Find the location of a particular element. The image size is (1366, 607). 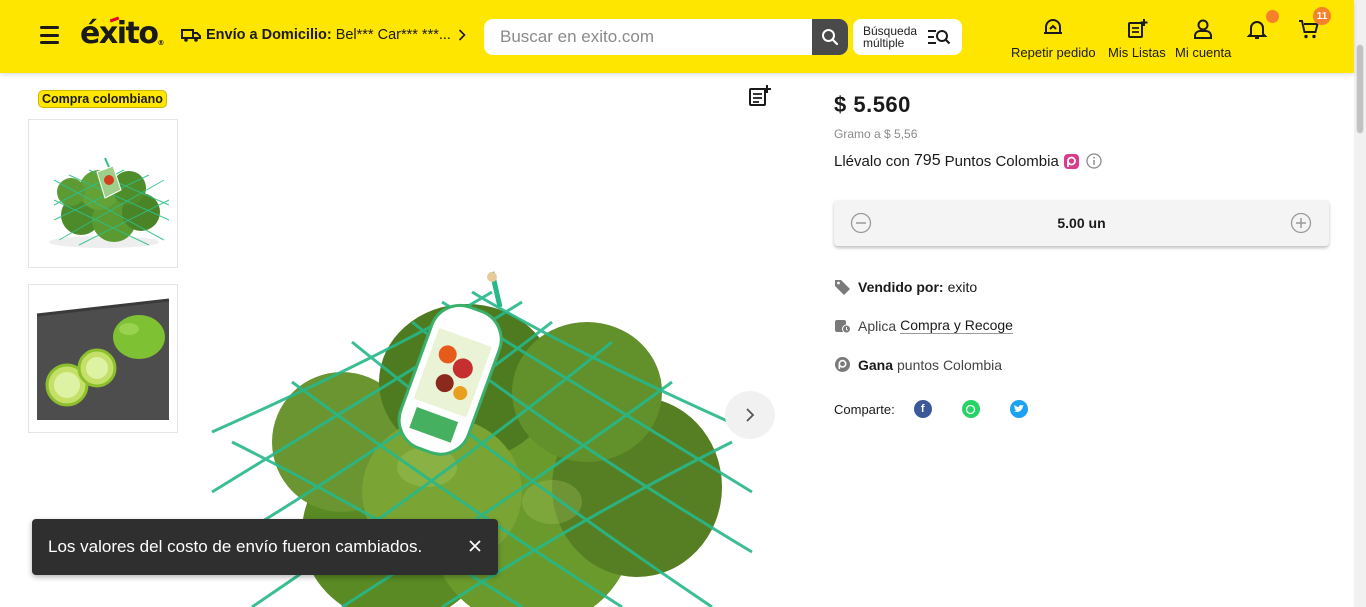

unit-price: Gramo a $ 5,56 is located at coordinates (876, 134).